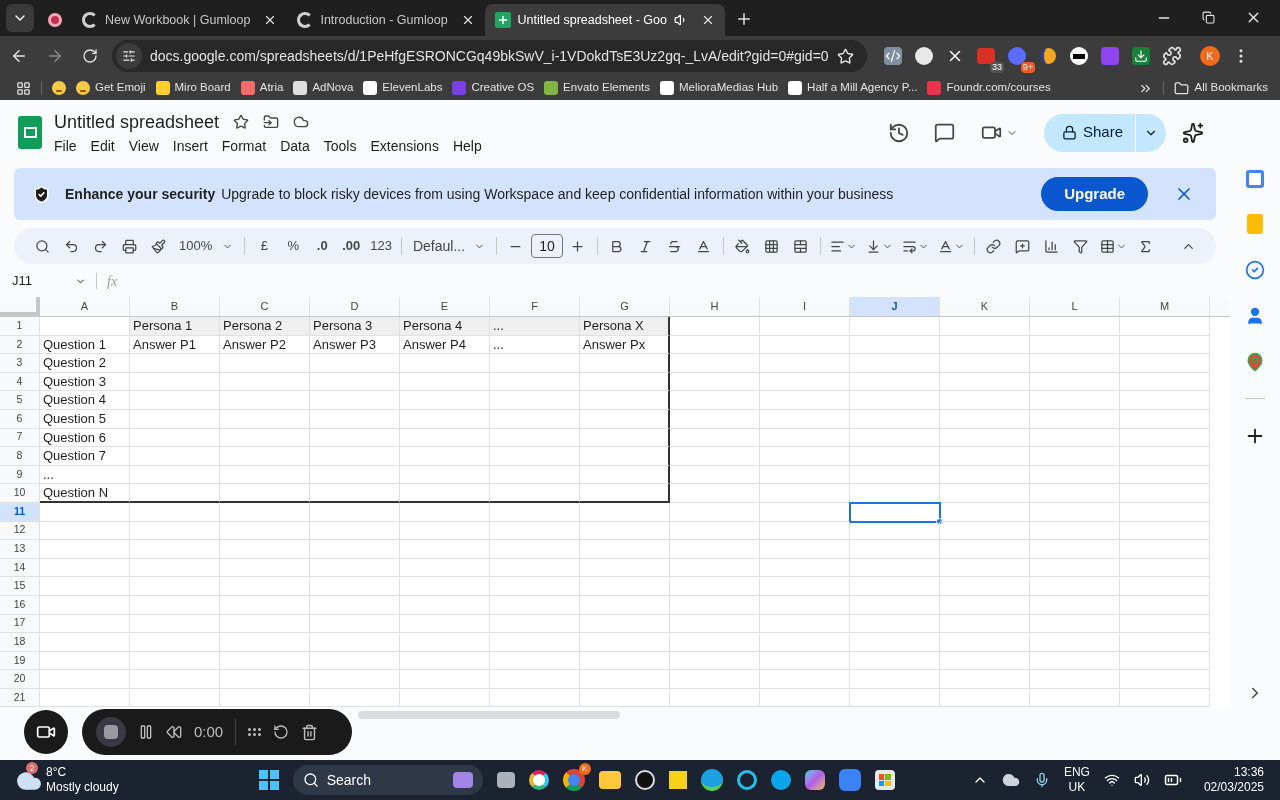 This screenshot has width=1280, height=800. I want to click on table-cell: Question N, so click(85, 493).